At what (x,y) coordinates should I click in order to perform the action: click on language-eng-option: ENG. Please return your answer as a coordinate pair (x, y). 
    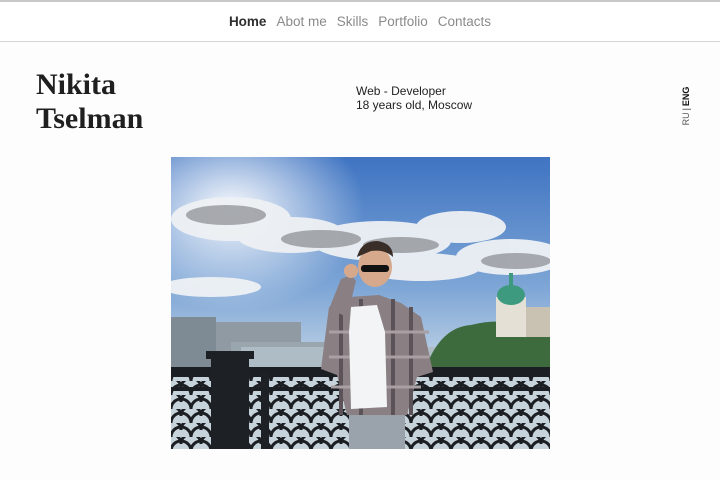
    Looking at the image, I should click on (686, 97).